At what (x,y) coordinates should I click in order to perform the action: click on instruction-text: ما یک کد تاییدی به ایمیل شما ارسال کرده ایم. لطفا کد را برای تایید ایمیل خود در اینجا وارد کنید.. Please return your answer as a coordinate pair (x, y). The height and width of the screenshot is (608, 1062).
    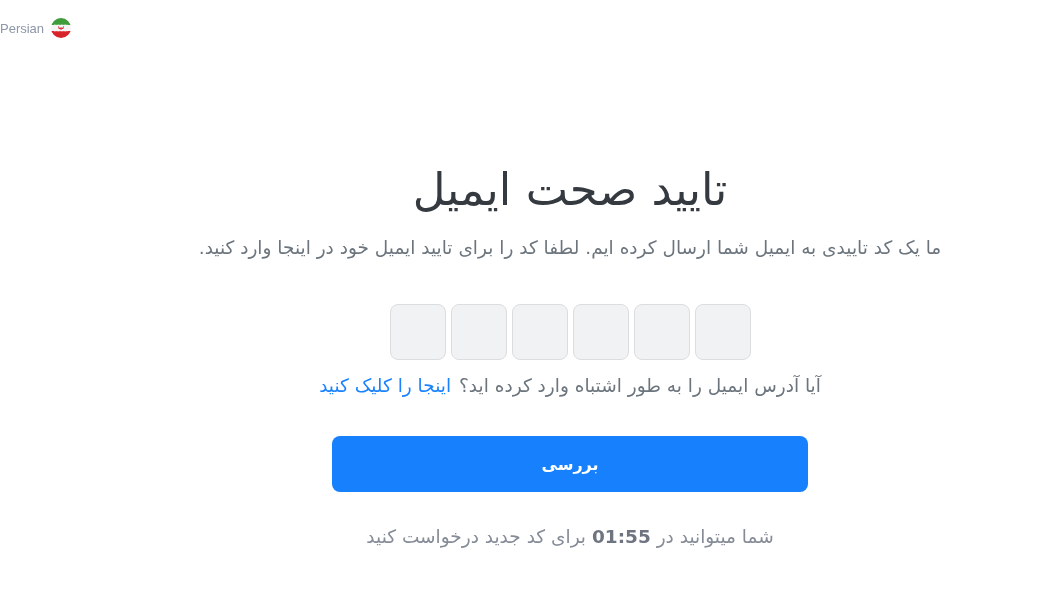
    Looking at the image, I should click on (570, 248).